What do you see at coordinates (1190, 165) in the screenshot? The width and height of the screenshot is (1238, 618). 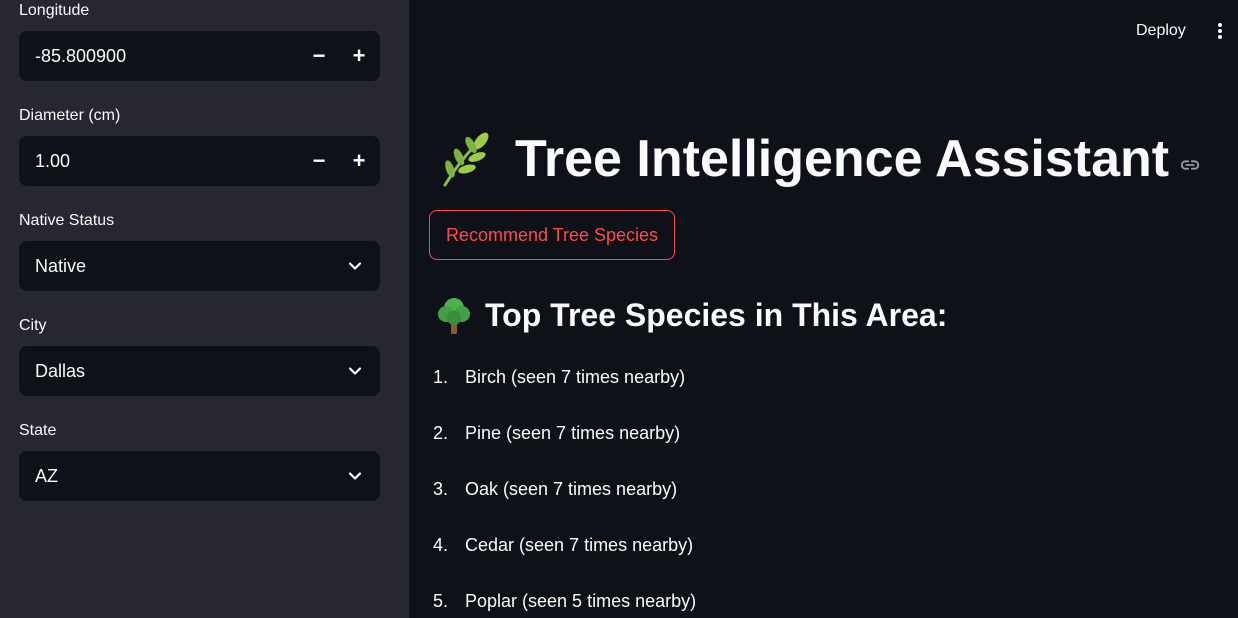 I see `link-icon` at bounding box center [1190, 165].